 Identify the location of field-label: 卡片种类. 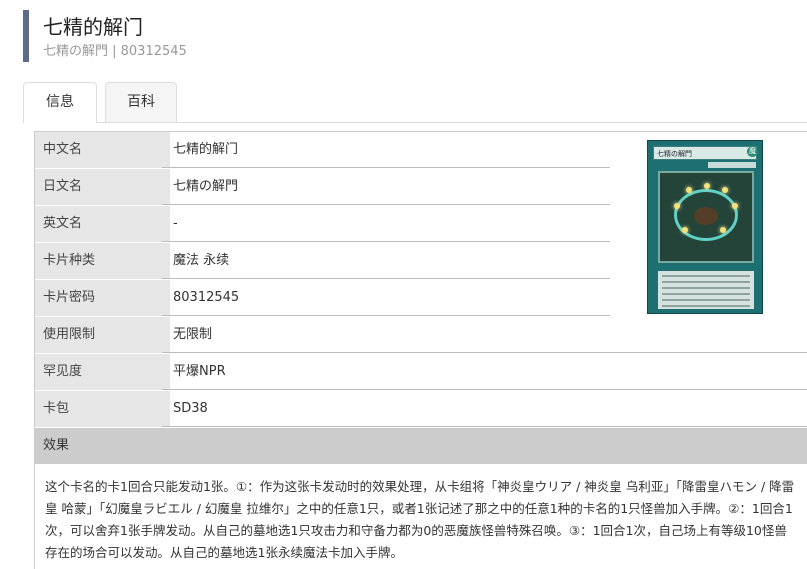
(102, 261).